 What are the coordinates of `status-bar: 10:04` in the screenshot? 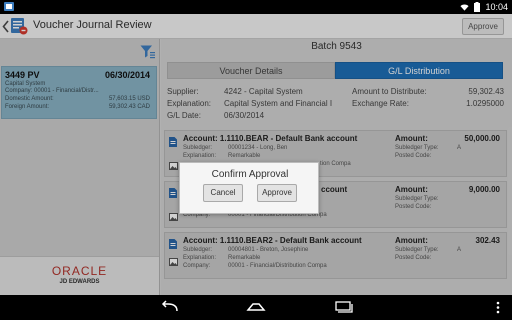 It's located at (256, 7).